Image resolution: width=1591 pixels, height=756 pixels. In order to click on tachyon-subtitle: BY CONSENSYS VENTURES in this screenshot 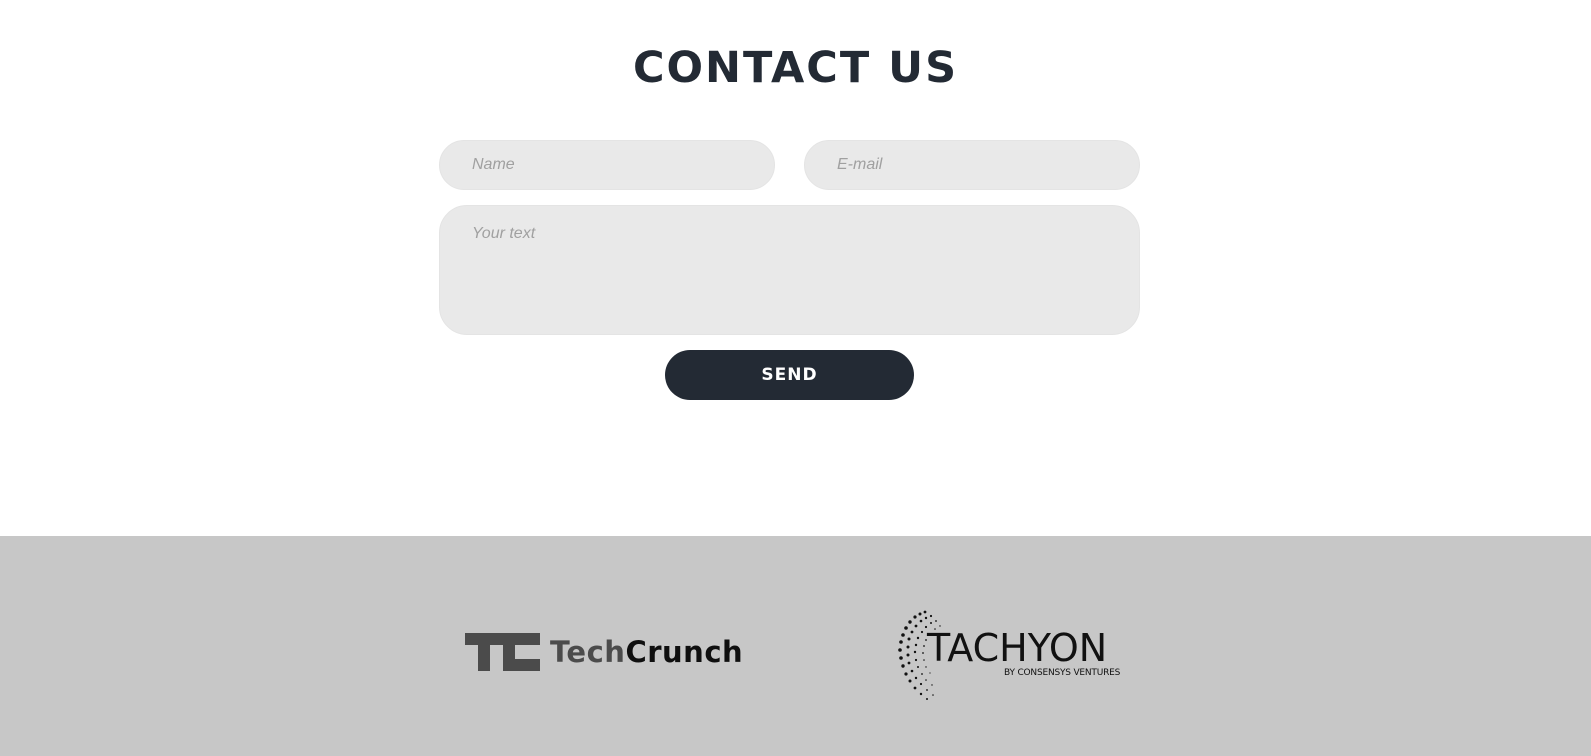, I will do `click(1062, 673)`.